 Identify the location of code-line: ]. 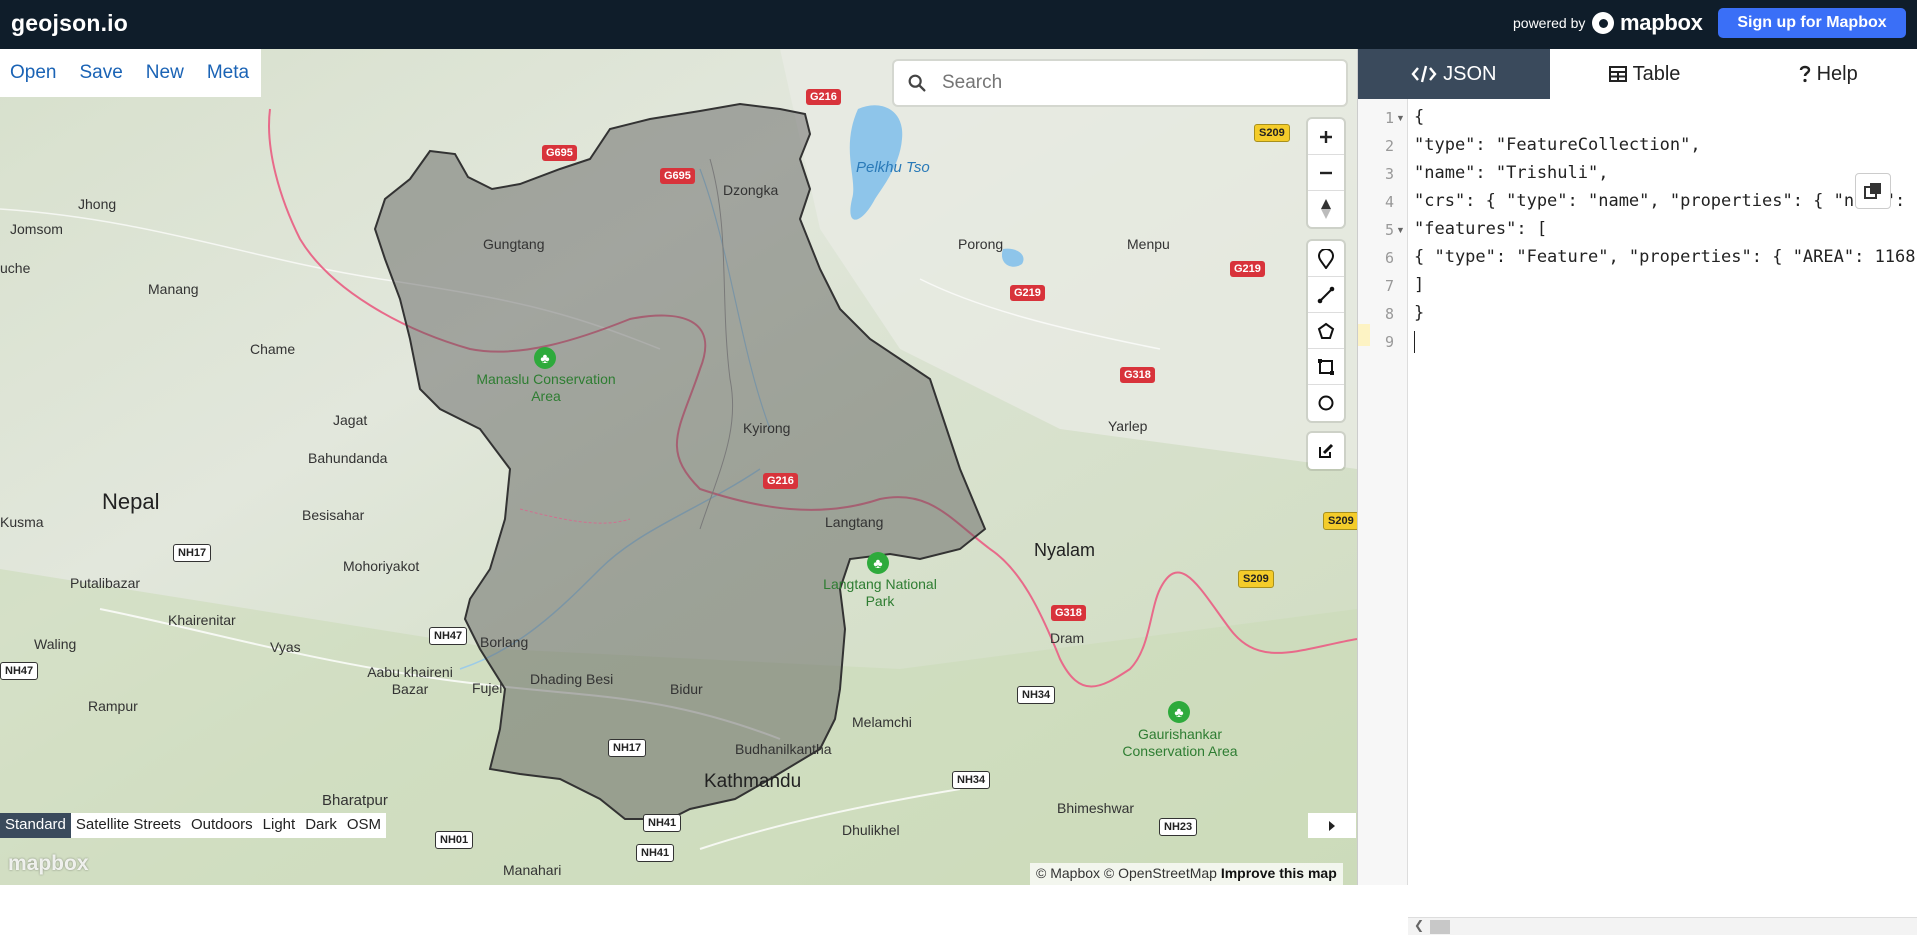
(1419, 285).